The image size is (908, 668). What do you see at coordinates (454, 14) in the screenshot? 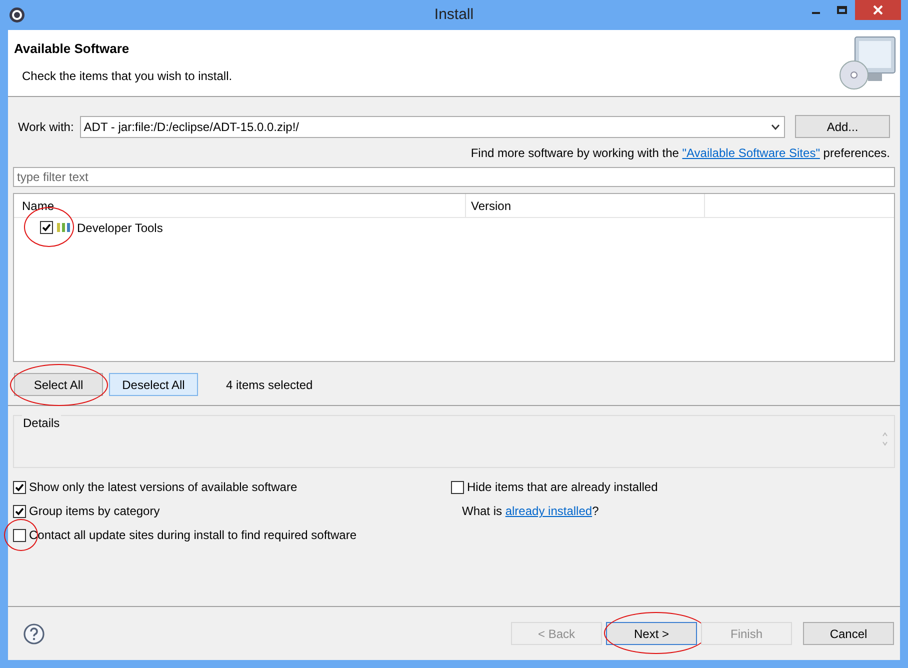
I see `window-title: Install` at bounding box center [454, 14].